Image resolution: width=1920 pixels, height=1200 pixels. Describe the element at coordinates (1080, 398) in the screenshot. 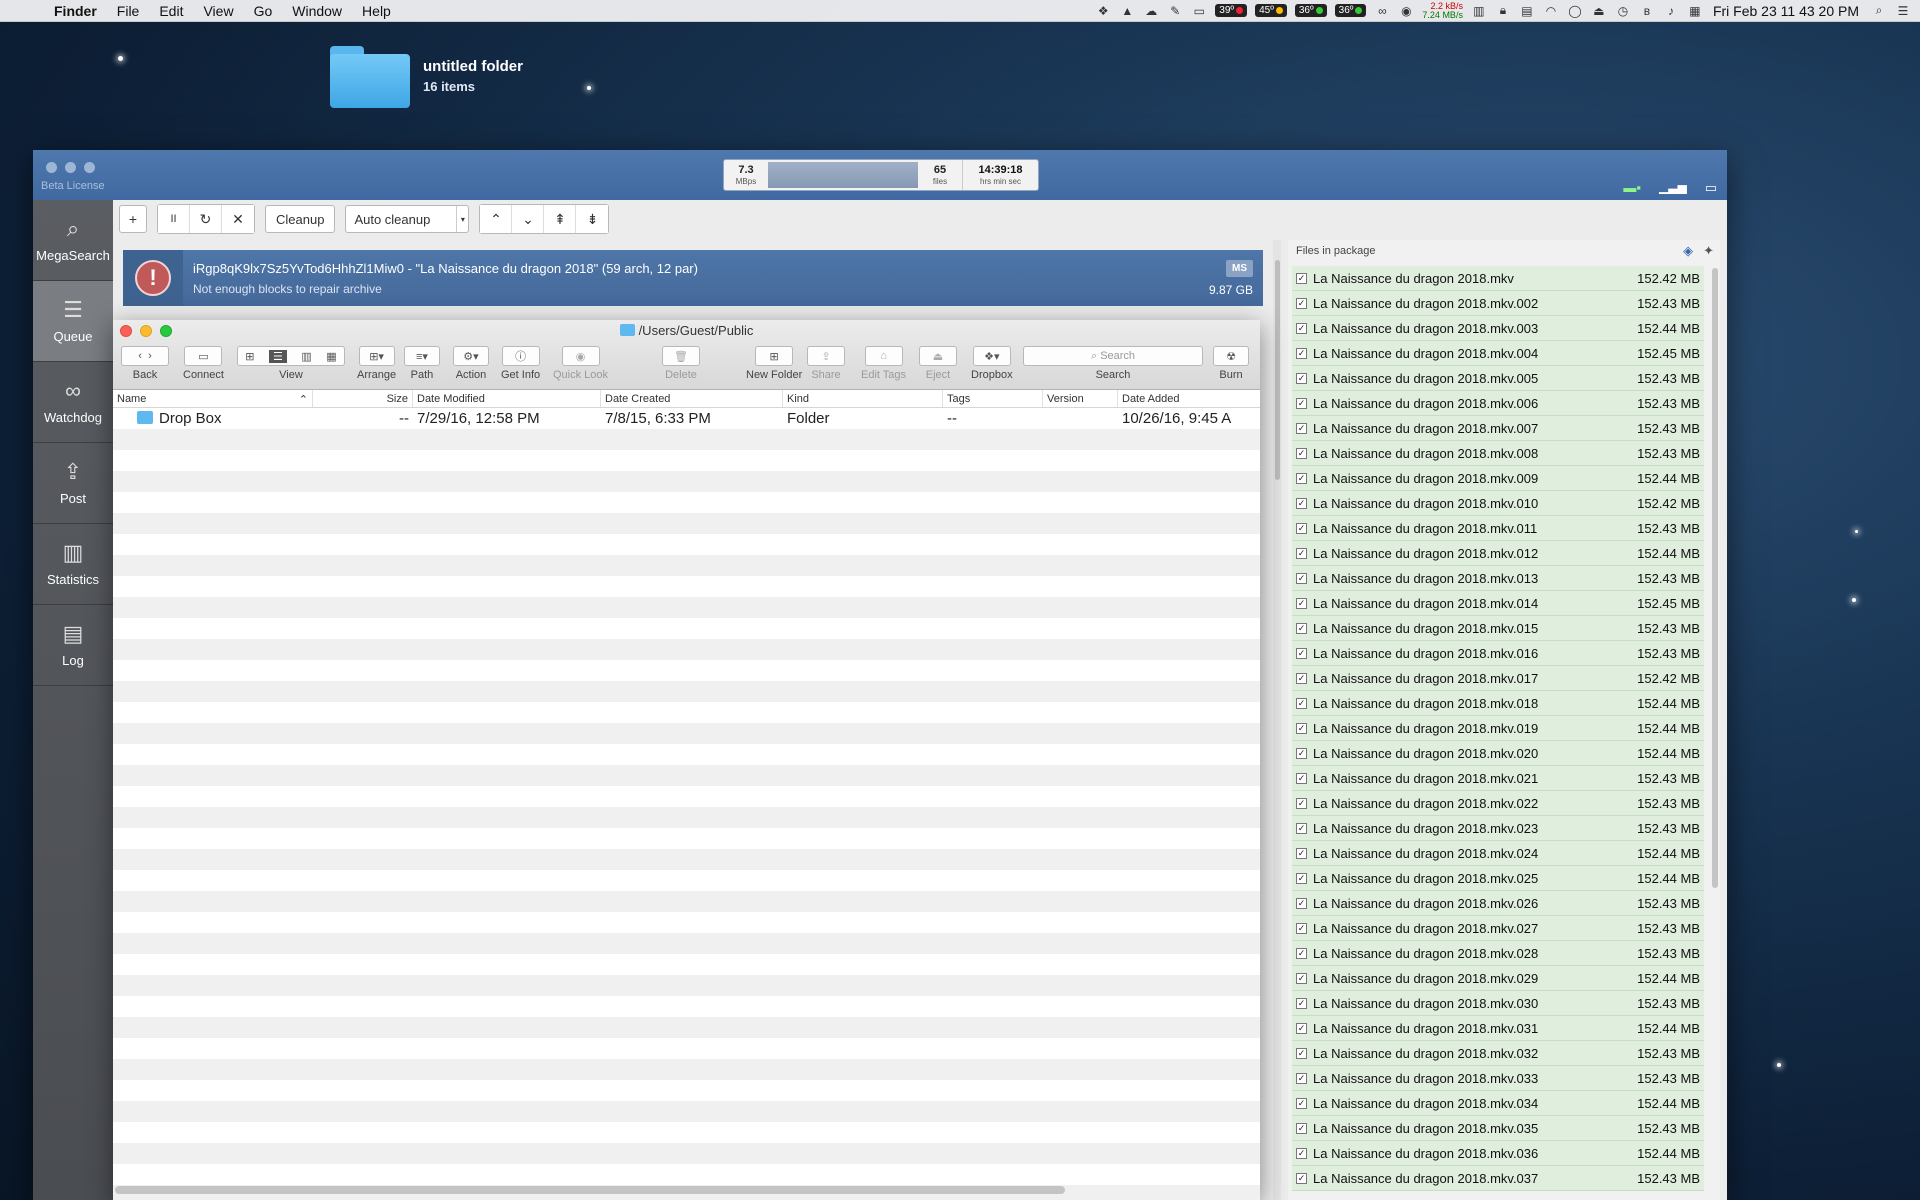

I see `column-version: Version` at that location.